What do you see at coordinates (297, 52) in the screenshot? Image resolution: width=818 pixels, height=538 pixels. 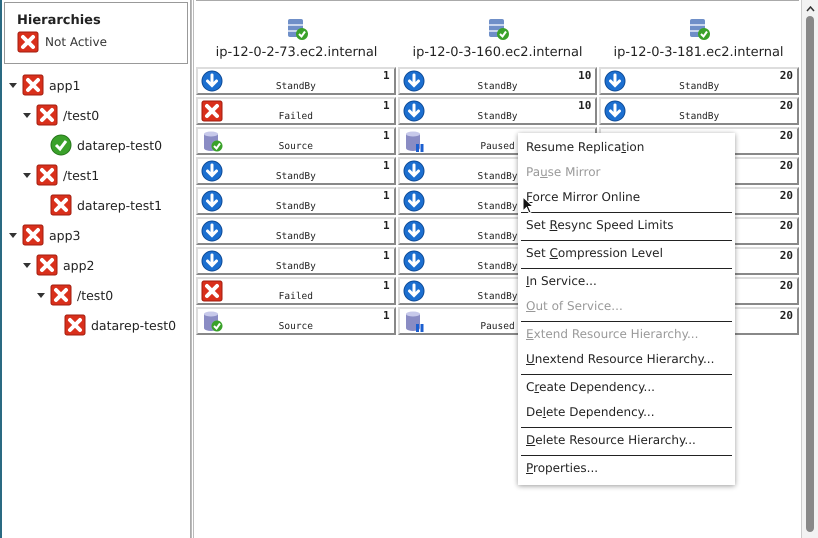 I see `server-name: ip-12-0-2-73.ec2.internal` at bounding box center [297, 52].